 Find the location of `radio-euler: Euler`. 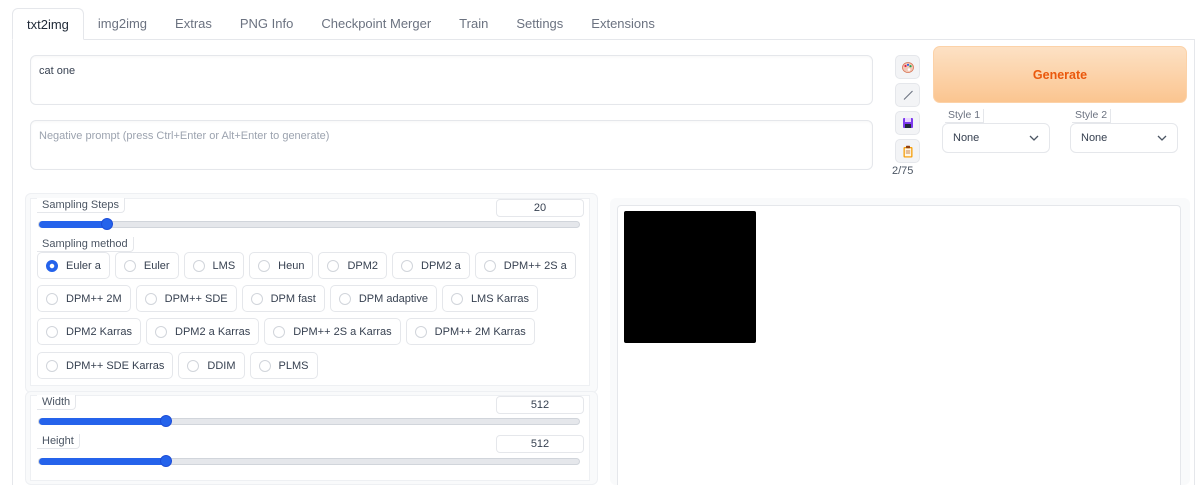

radio-euler: Euler is located at coordinates (146, 265).